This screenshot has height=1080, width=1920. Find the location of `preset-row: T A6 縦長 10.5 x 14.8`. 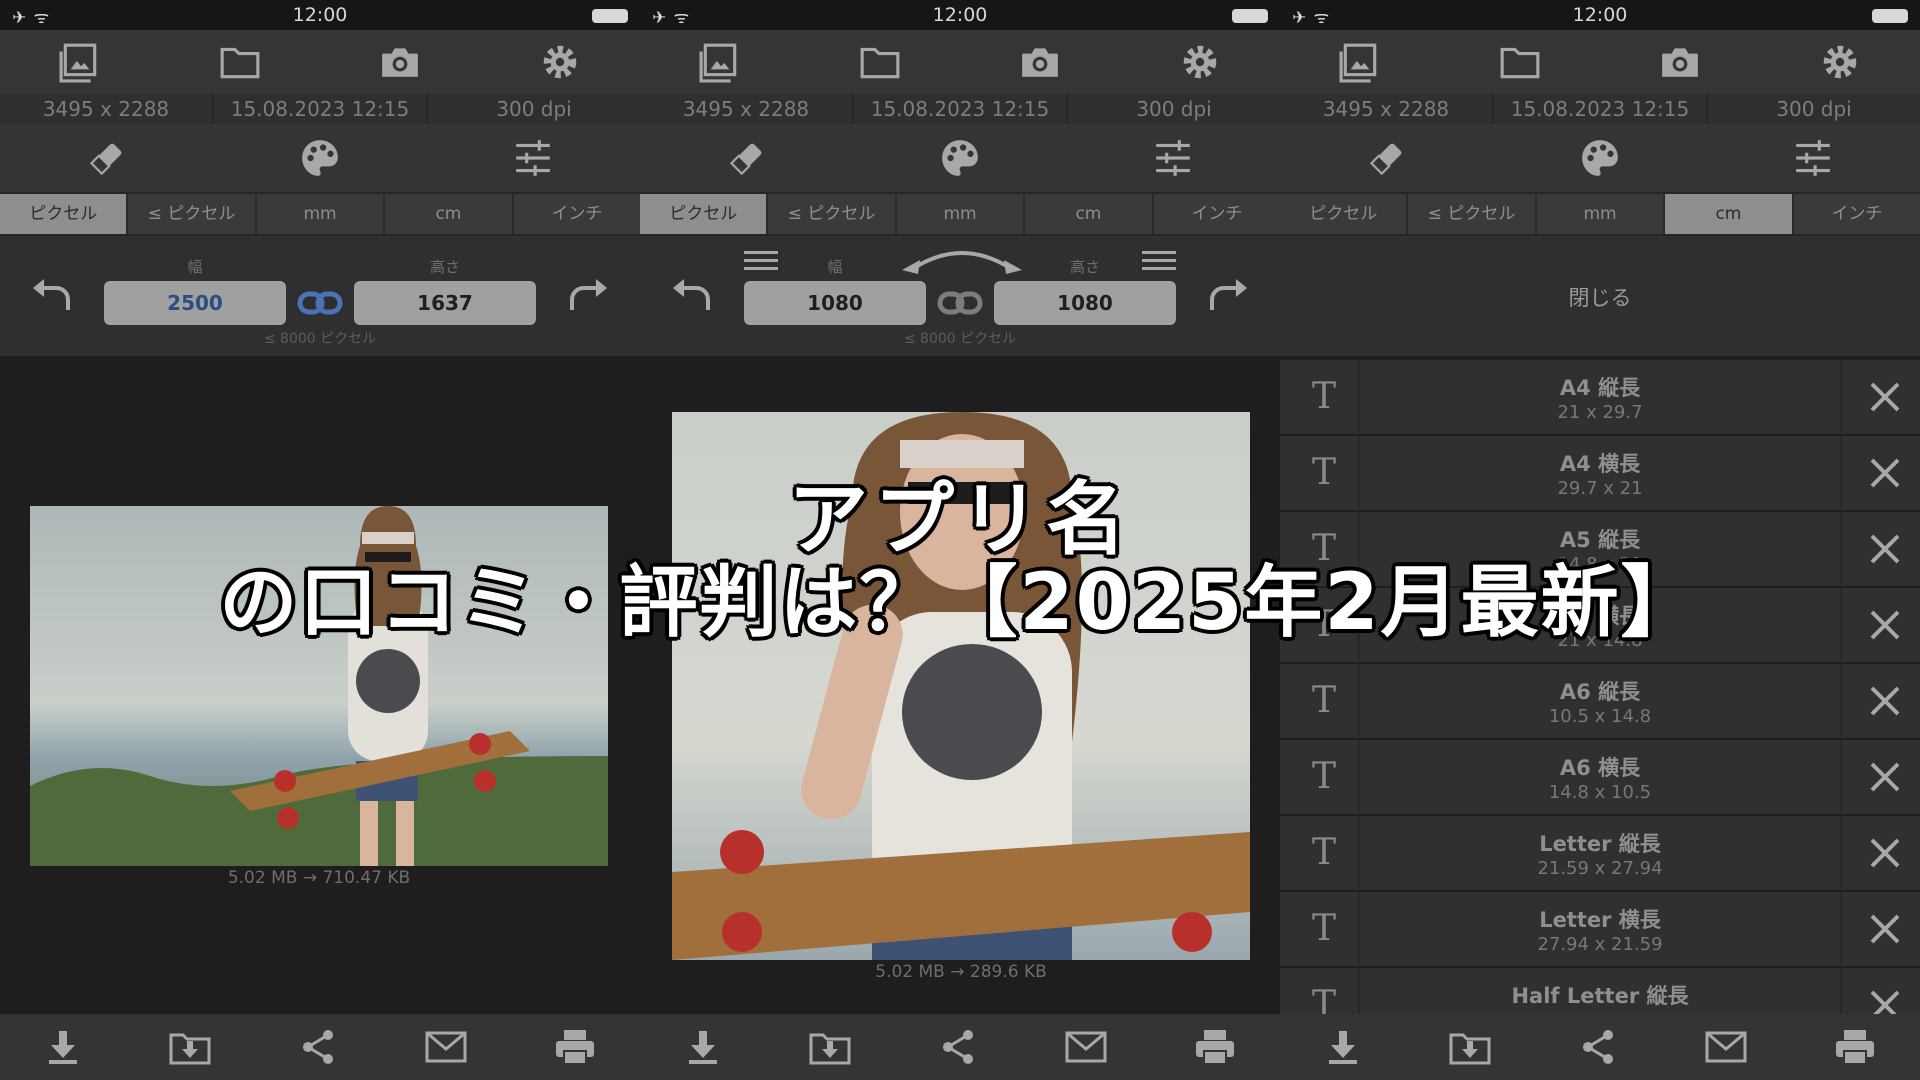

preset-row: T A6 縦長 10.5 x 14.8 is located at coordinates (1600, 701).